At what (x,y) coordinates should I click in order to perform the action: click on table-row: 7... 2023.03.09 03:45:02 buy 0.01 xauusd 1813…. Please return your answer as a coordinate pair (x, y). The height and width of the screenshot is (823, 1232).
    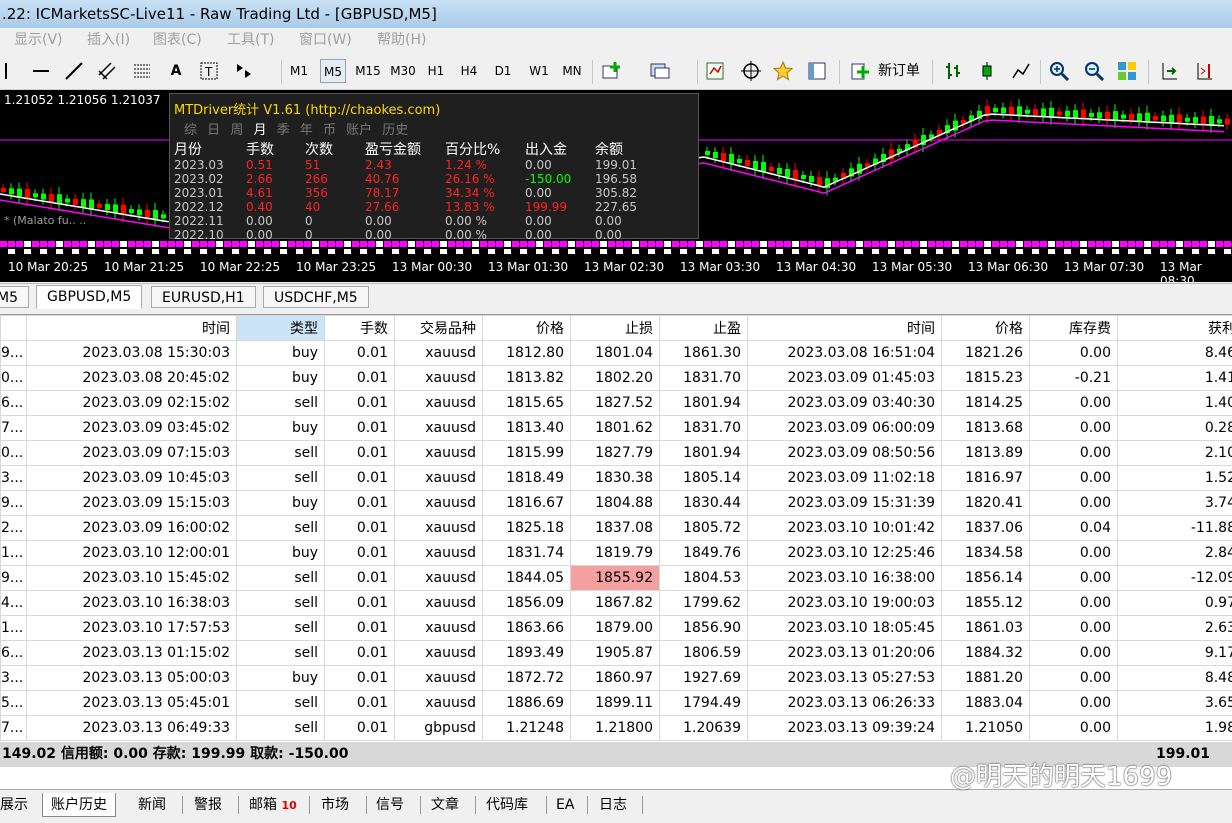
    Looking at the image, I should click on (616, 428).